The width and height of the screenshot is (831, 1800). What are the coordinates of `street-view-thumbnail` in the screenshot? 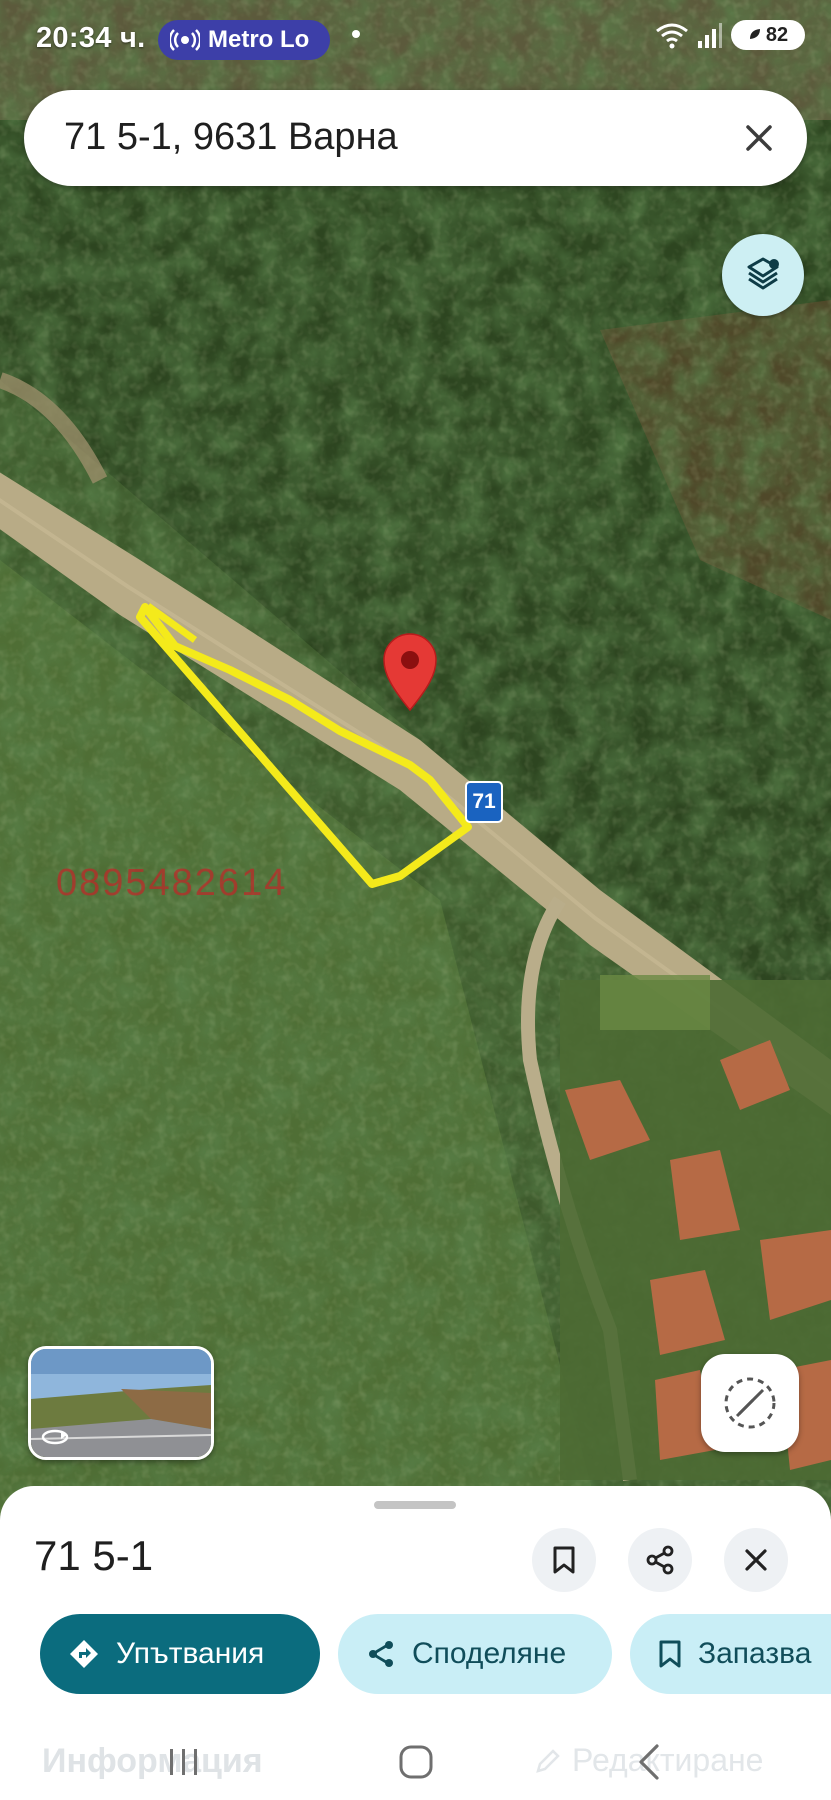 It's located at (121, 1403).